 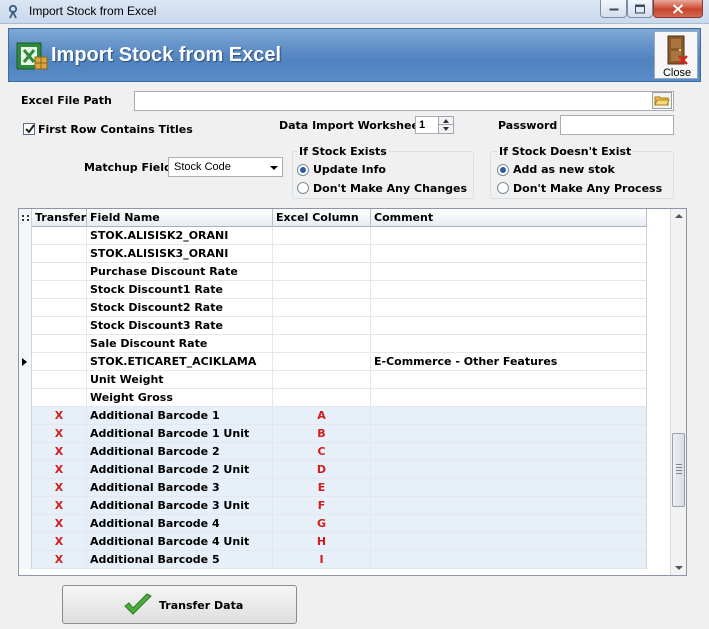 What do you see at coordinates (180, 524) in the screenshot?
I see `cell-field-name: Additional Barcode 4` at bounding box center [180, 524].